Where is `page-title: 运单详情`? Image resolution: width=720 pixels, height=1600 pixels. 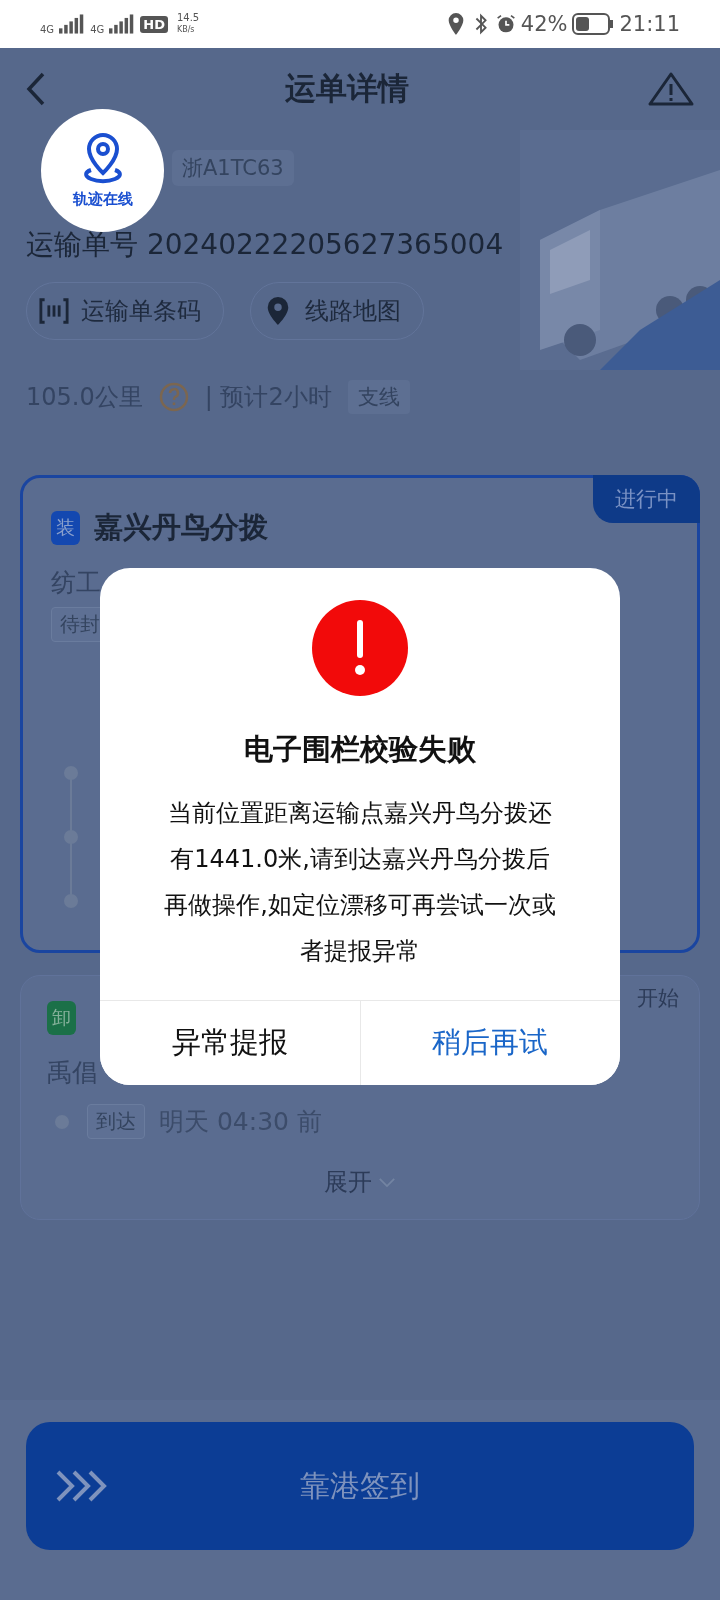
page-title: 运单详情 is located at coordinates (347, 88).